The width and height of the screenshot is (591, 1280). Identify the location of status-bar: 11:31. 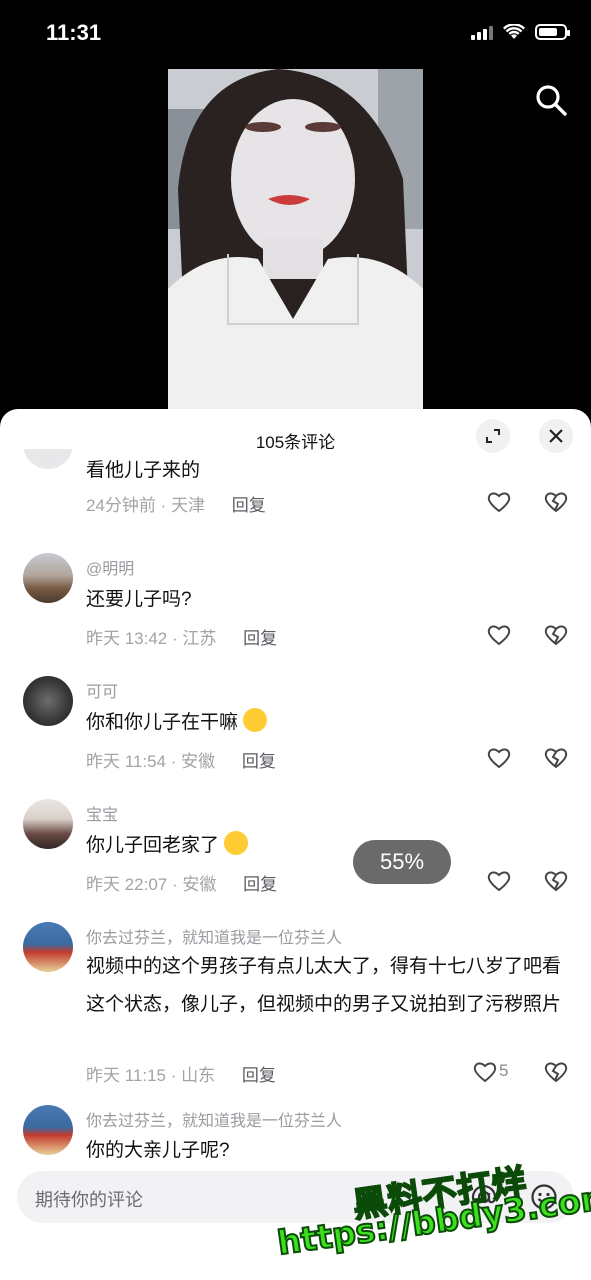
(295, 35).